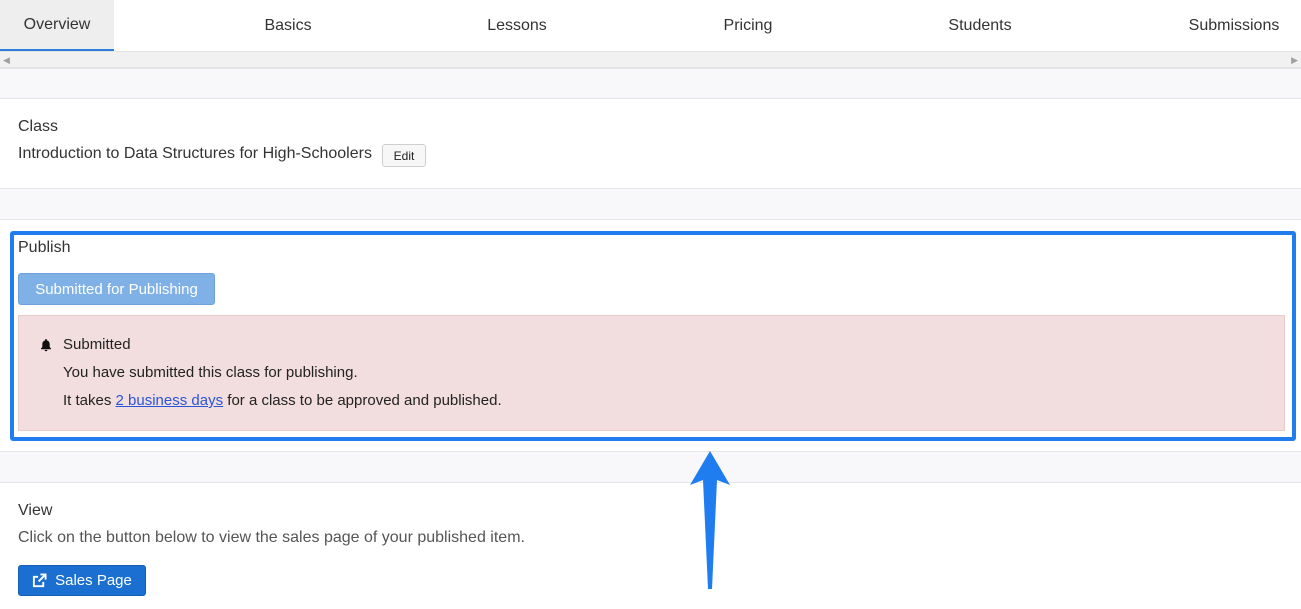 The width and height of the screenshot is (1301, 609). Describe the element at coordinates (710, 520) in the screenshot. I see `annotation-arrow-icon` at that location.